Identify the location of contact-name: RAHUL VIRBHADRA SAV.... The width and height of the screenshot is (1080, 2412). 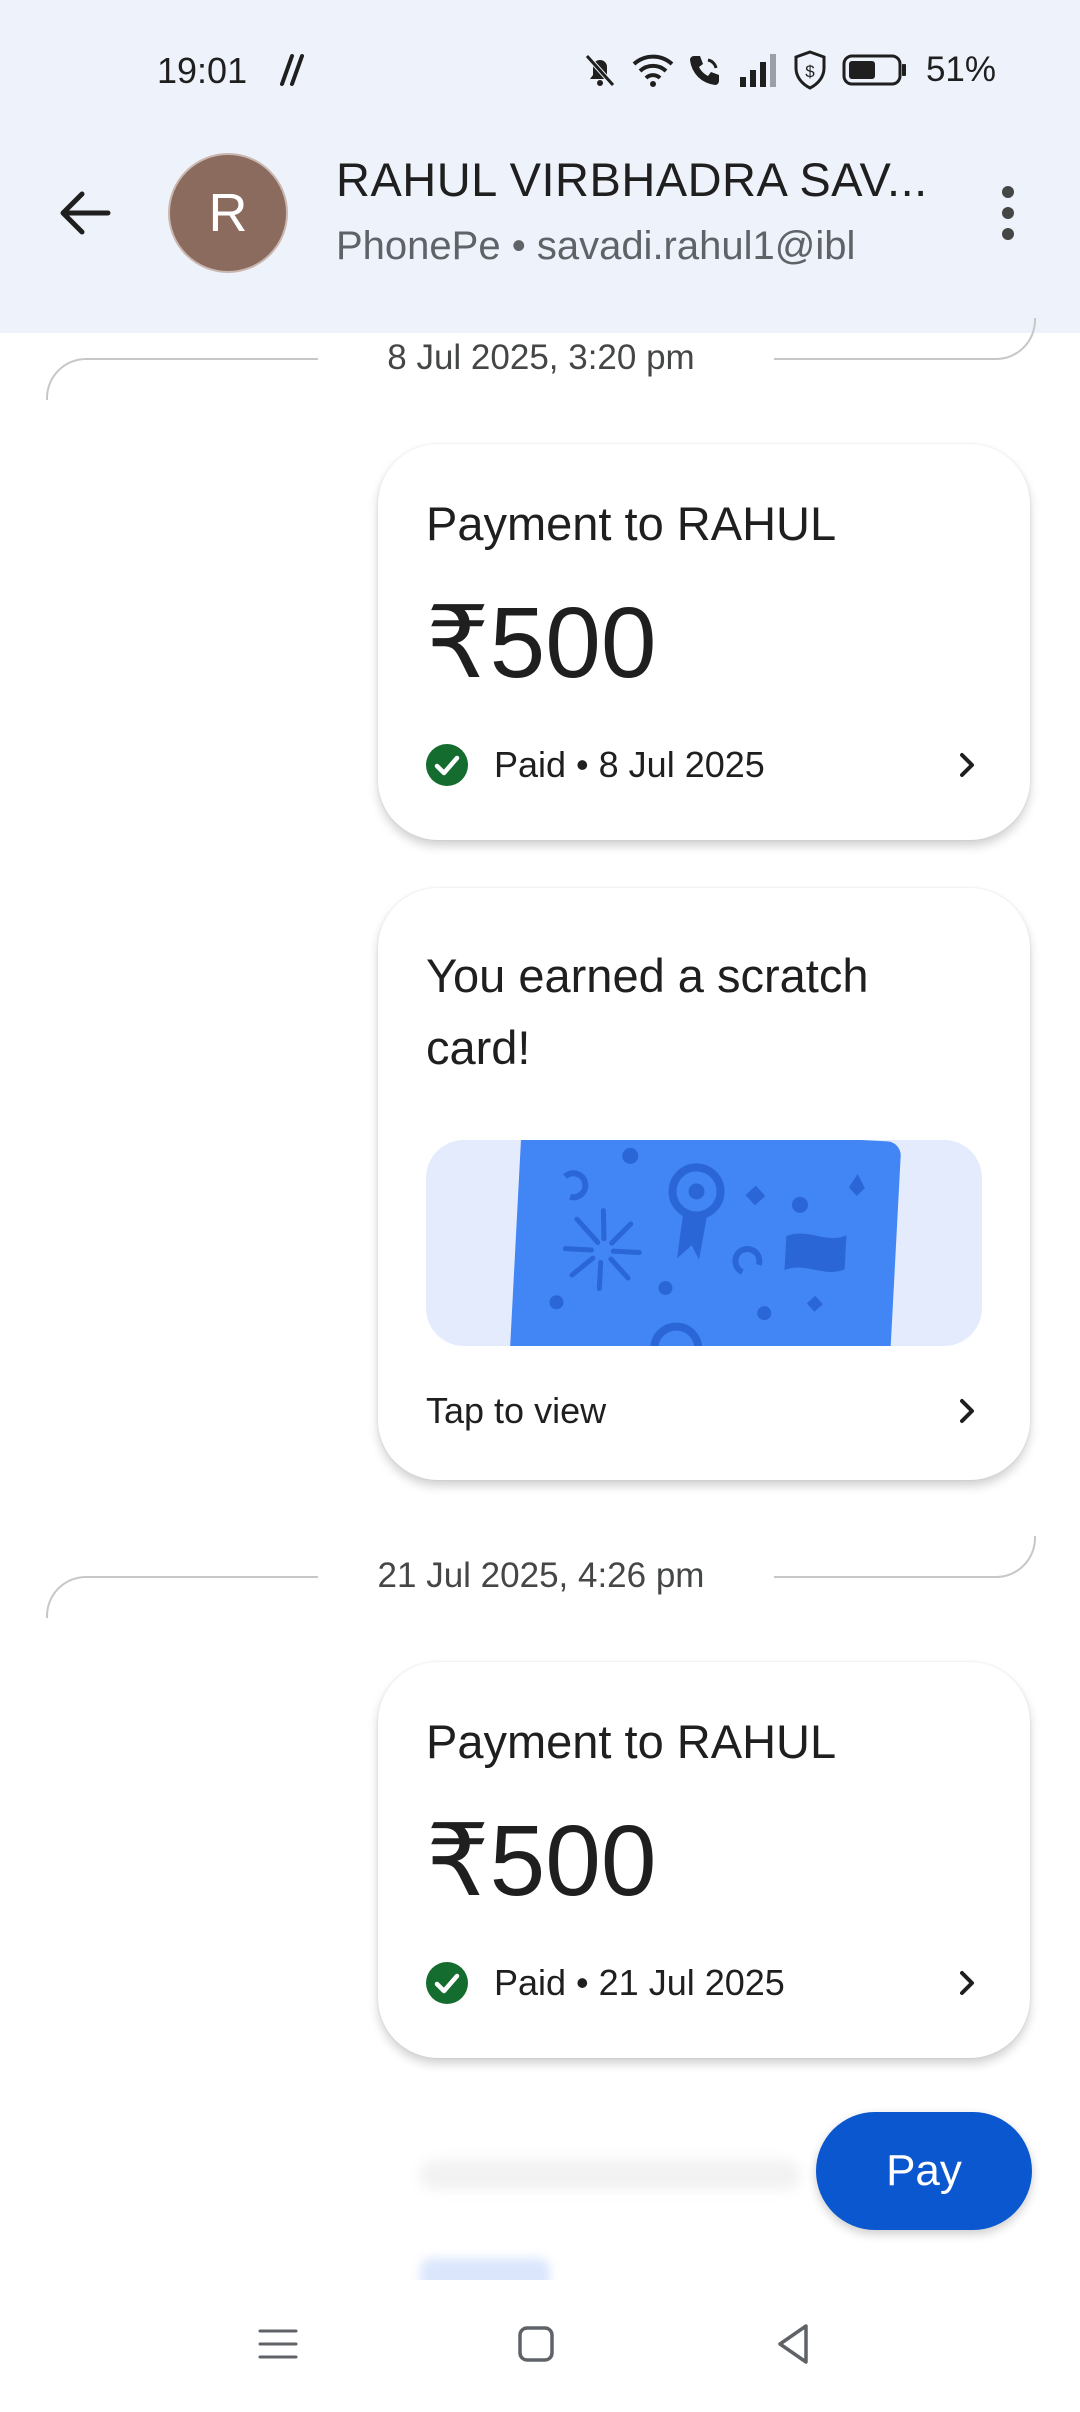
(632, 179).